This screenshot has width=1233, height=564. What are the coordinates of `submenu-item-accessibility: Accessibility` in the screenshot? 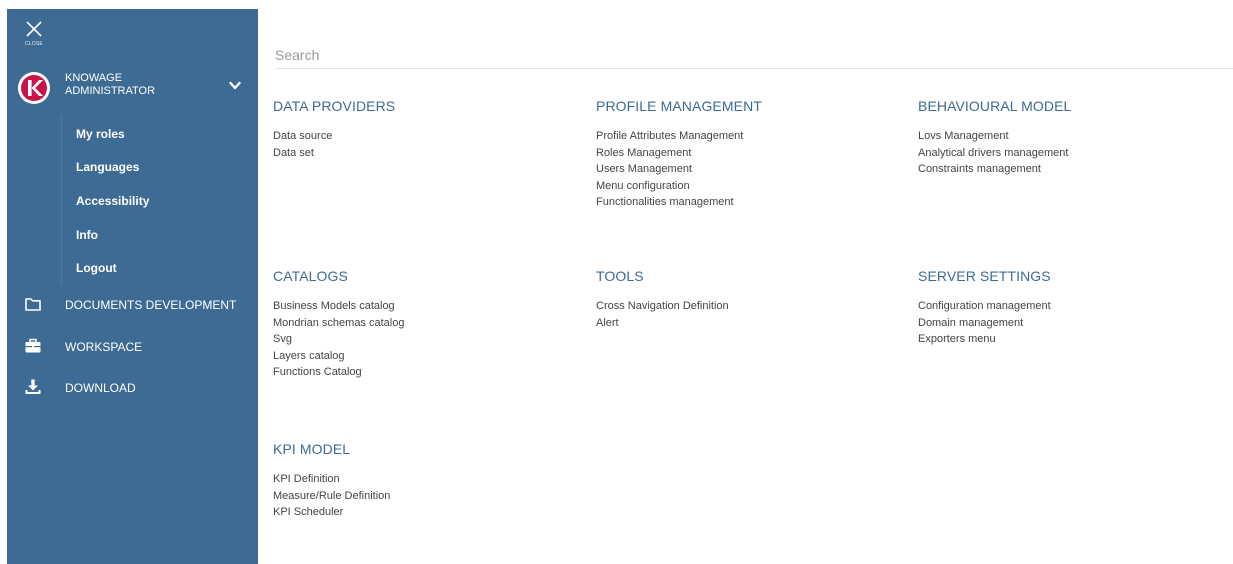 It's located at (112, 201).